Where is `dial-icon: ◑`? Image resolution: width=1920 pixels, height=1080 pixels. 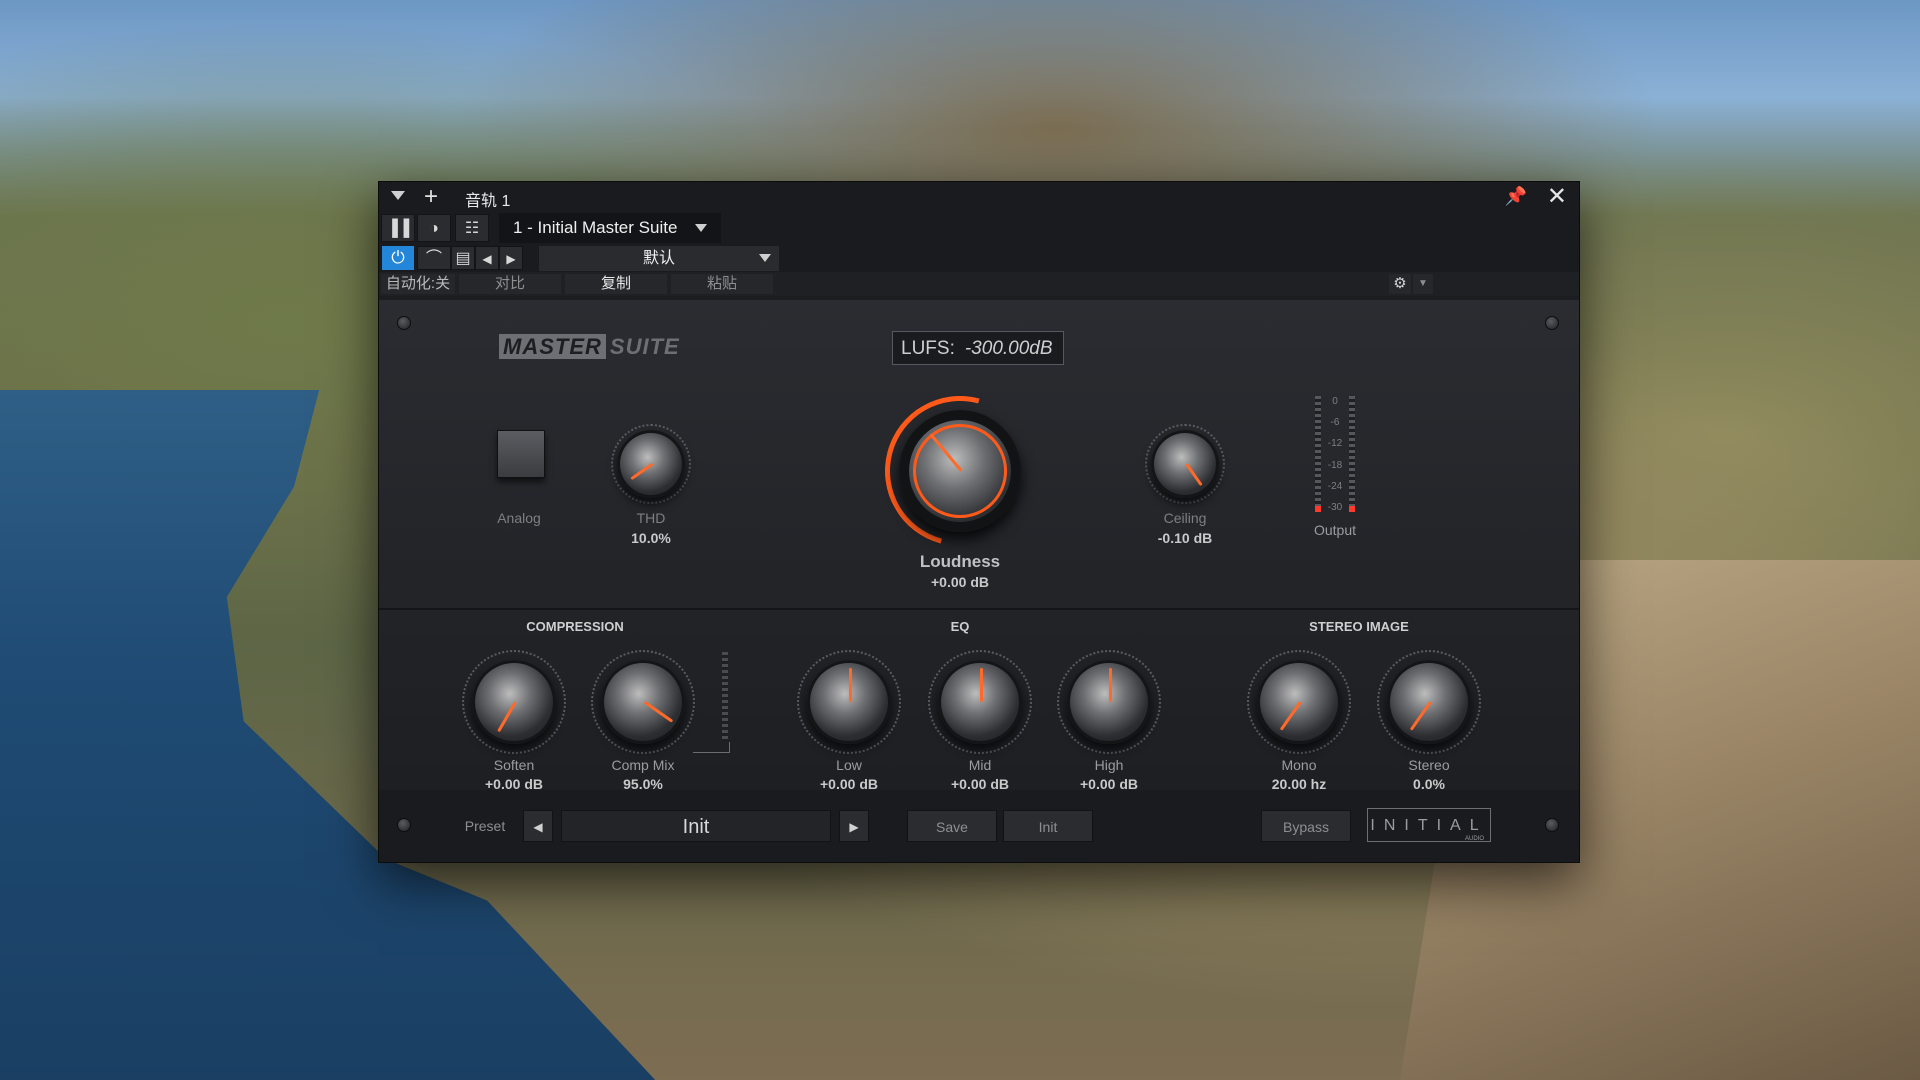 dial-icon: ◑ is located at coordinates (434, 228).